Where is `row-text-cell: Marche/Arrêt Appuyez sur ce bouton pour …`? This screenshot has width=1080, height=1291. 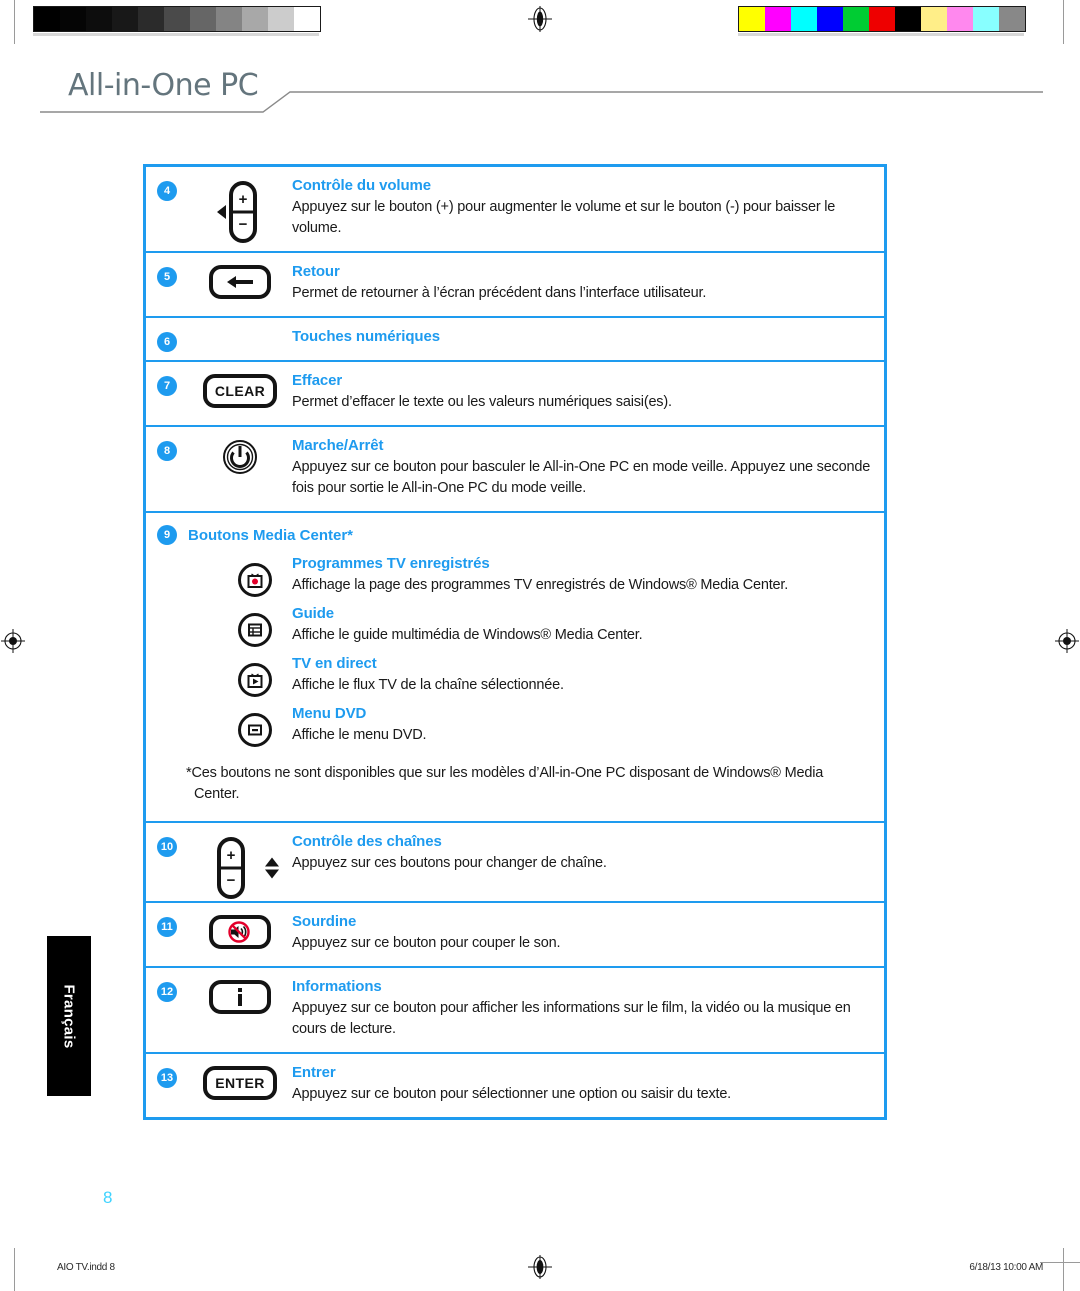
row-text-cell: Marche/Arrêt Appuyez sur ce bouton pour … is located at coordinates (588, 469).